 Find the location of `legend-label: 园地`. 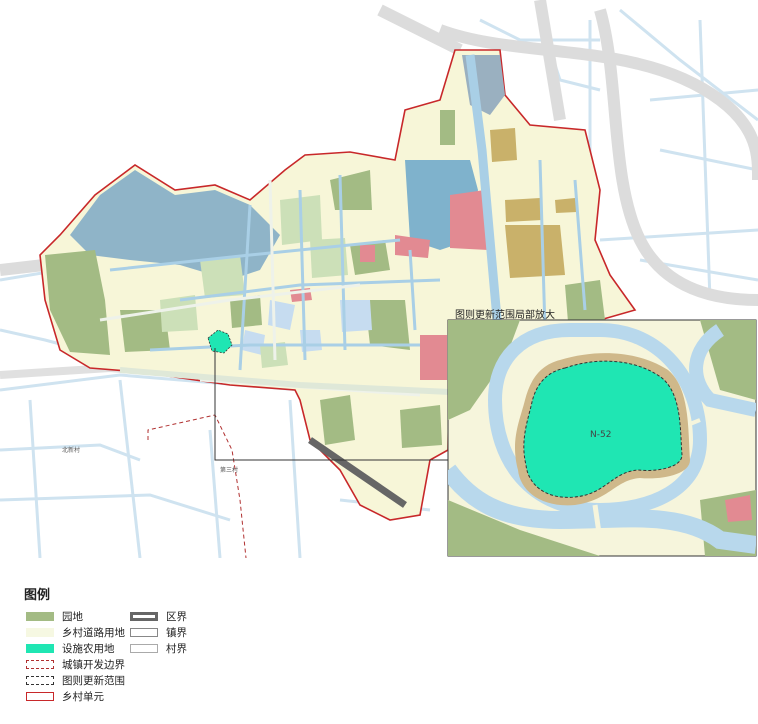

legend-label: 园地 is located at coordinates (72, 617).